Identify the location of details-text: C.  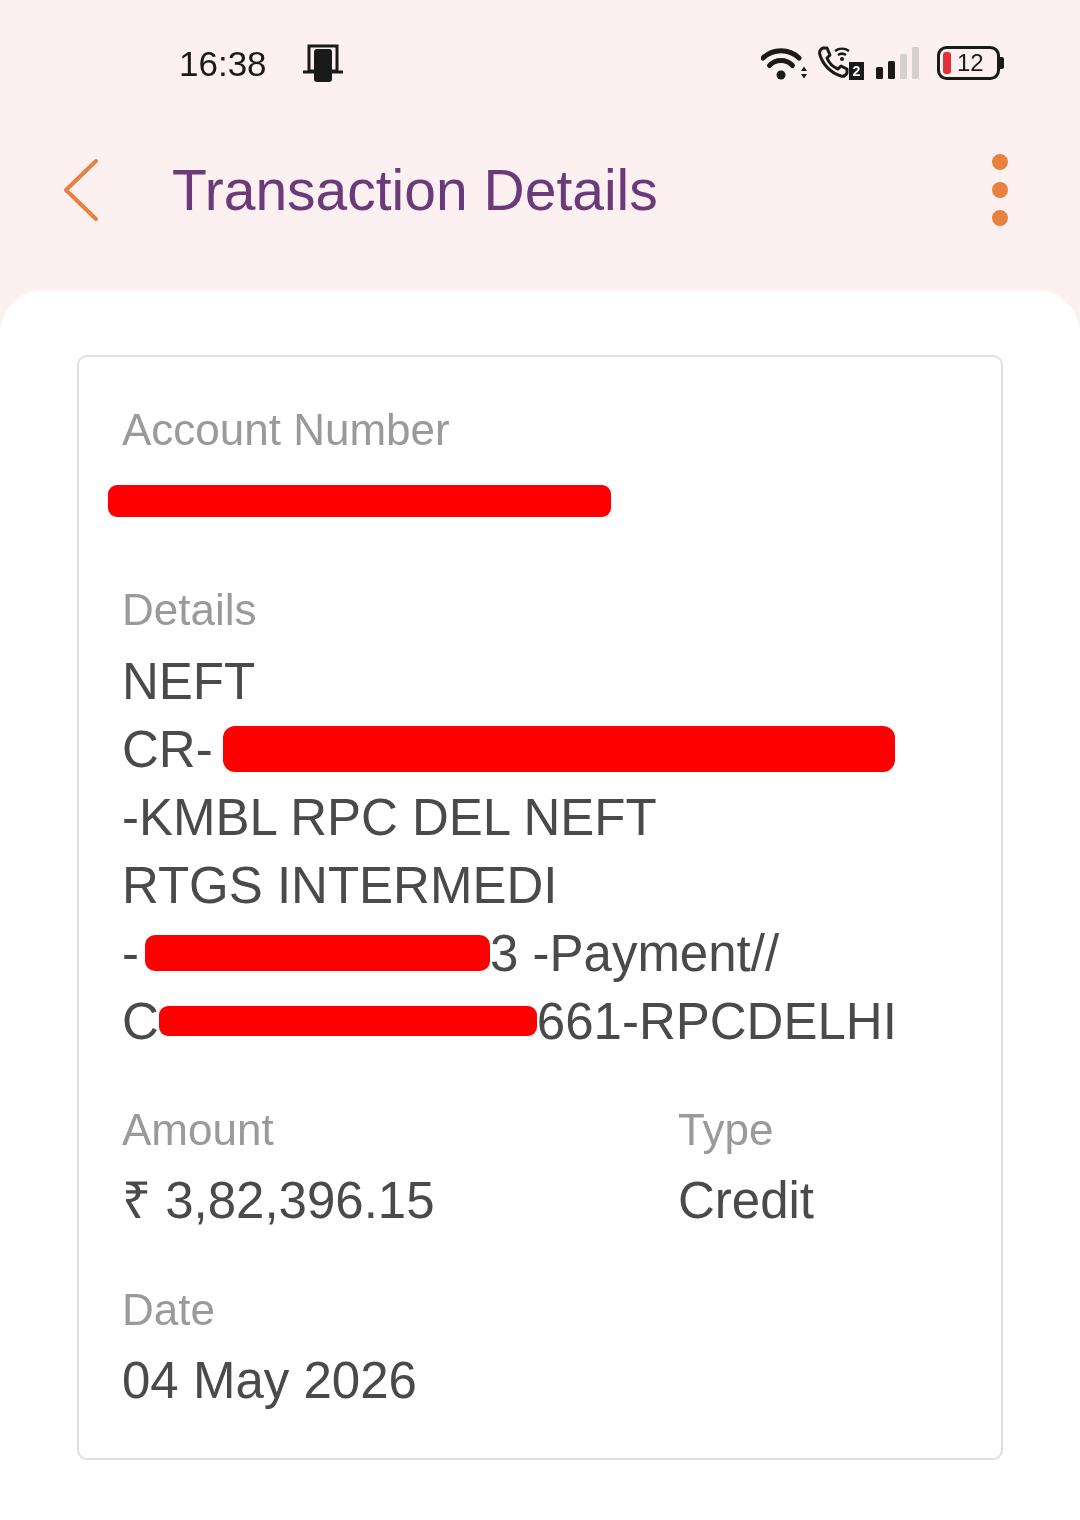
(140, 1021).